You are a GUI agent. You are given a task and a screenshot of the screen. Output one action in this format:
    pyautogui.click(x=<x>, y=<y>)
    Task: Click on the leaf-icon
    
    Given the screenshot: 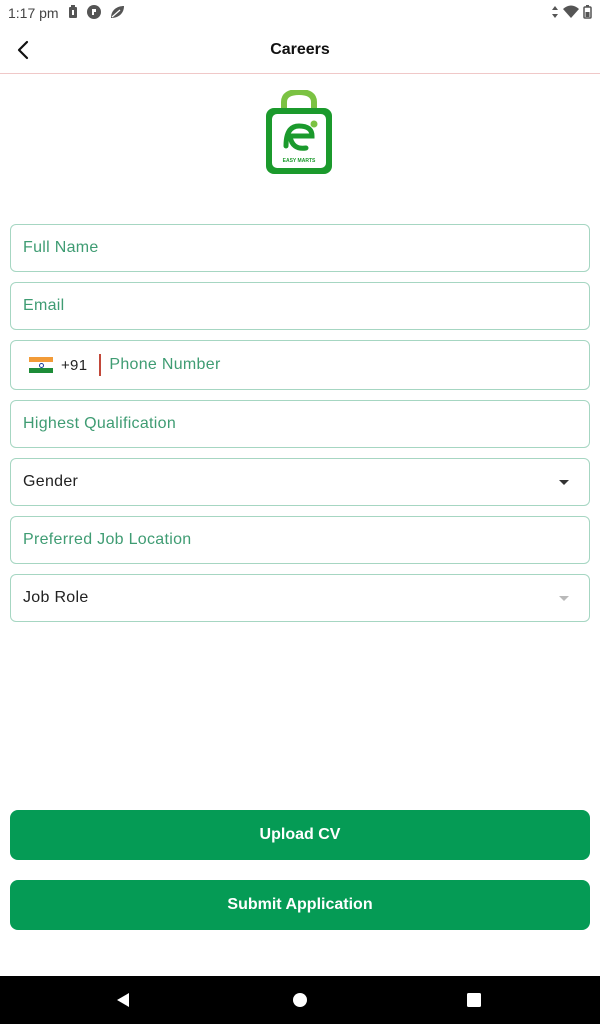 What is the action you would take?
    pyautogui.click(x=117, y=13)
    